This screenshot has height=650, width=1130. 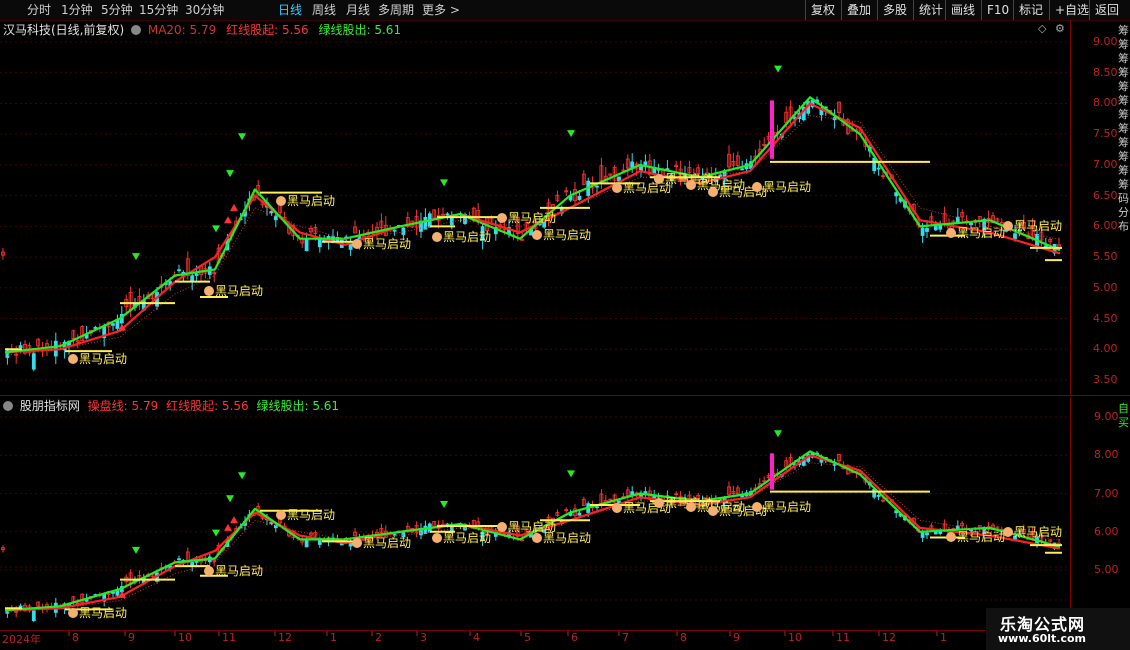 I want to click on watermark-url: www.60lt.com, so click(x=1042, y=638).